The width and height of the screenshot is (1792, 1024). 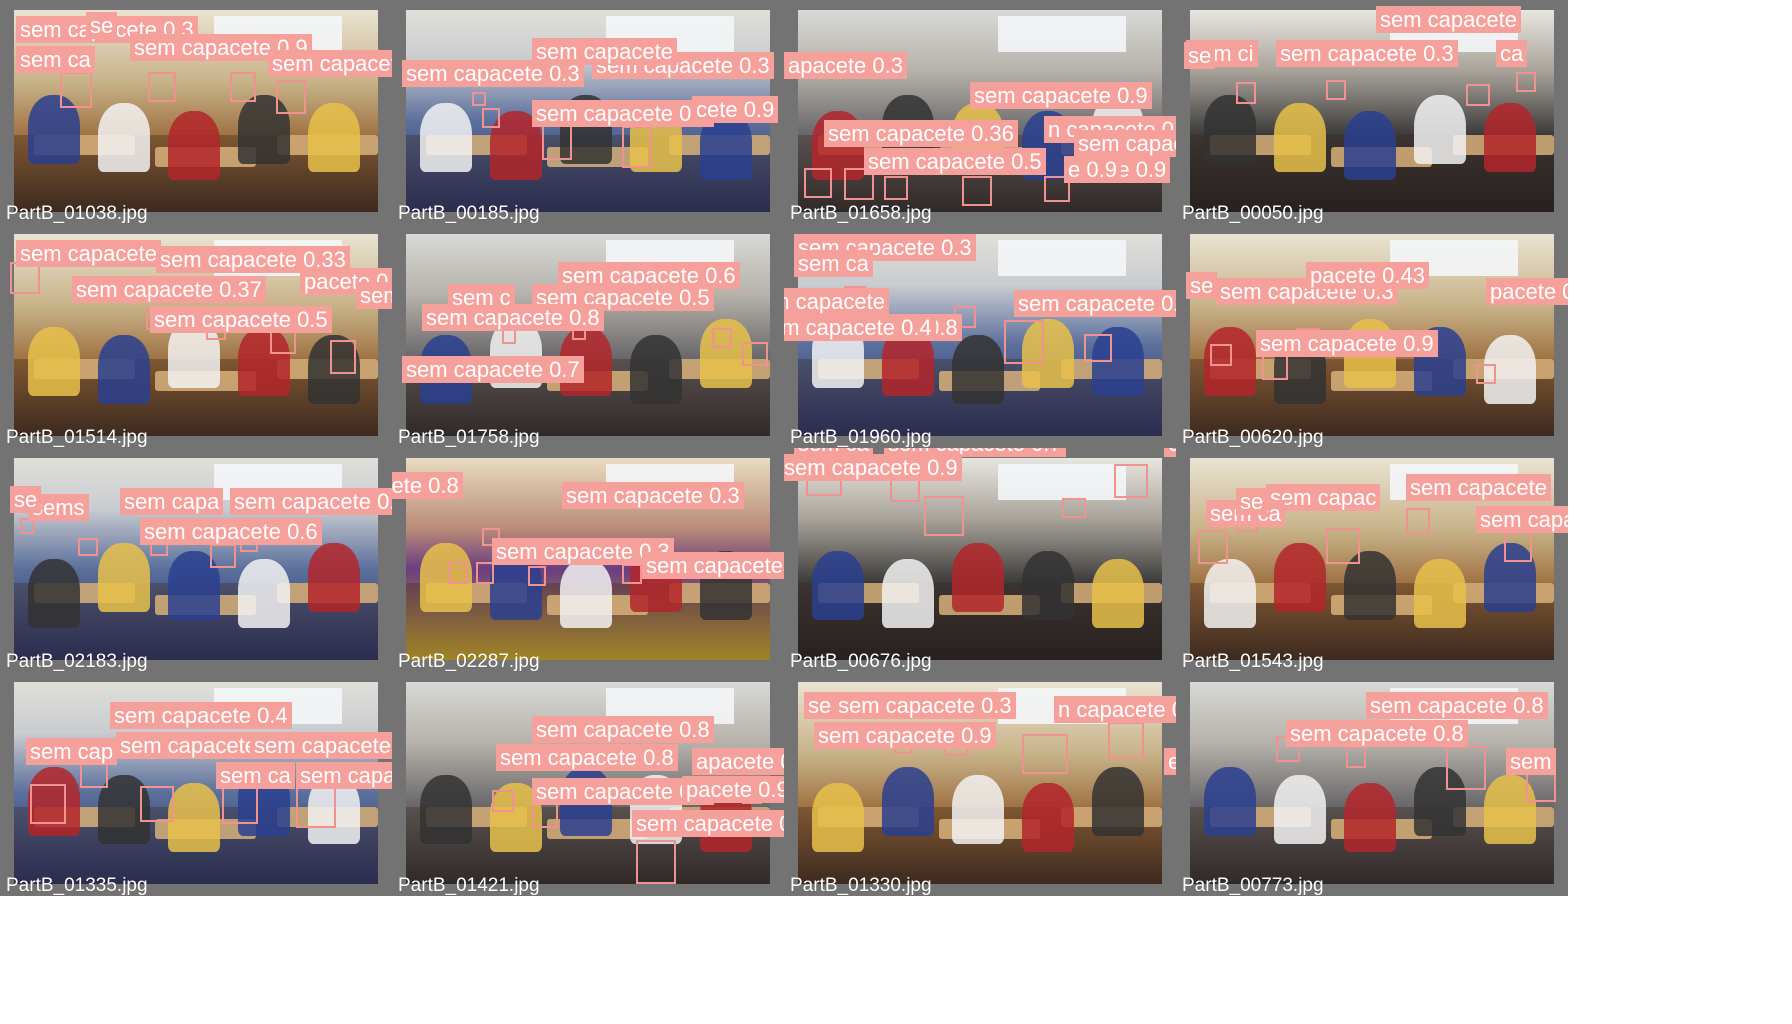 What do you see at coordinates (861, 885) in the screenshot?
I see `image-filename: PartB_01330.jpg` at bounding box center [861, 885].